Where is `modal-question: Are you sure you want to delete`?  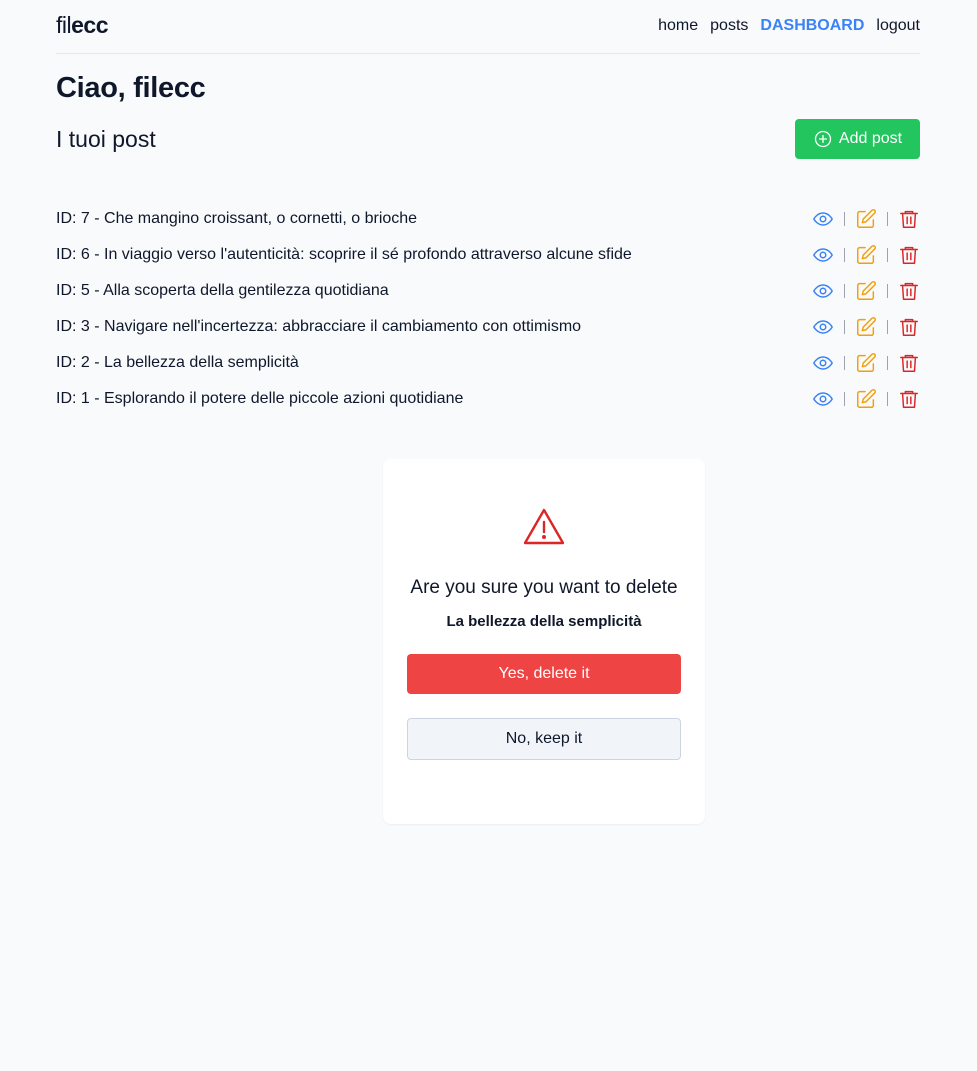
modal-question: Are you sure you want to delete is located at coordinates (544, 587).